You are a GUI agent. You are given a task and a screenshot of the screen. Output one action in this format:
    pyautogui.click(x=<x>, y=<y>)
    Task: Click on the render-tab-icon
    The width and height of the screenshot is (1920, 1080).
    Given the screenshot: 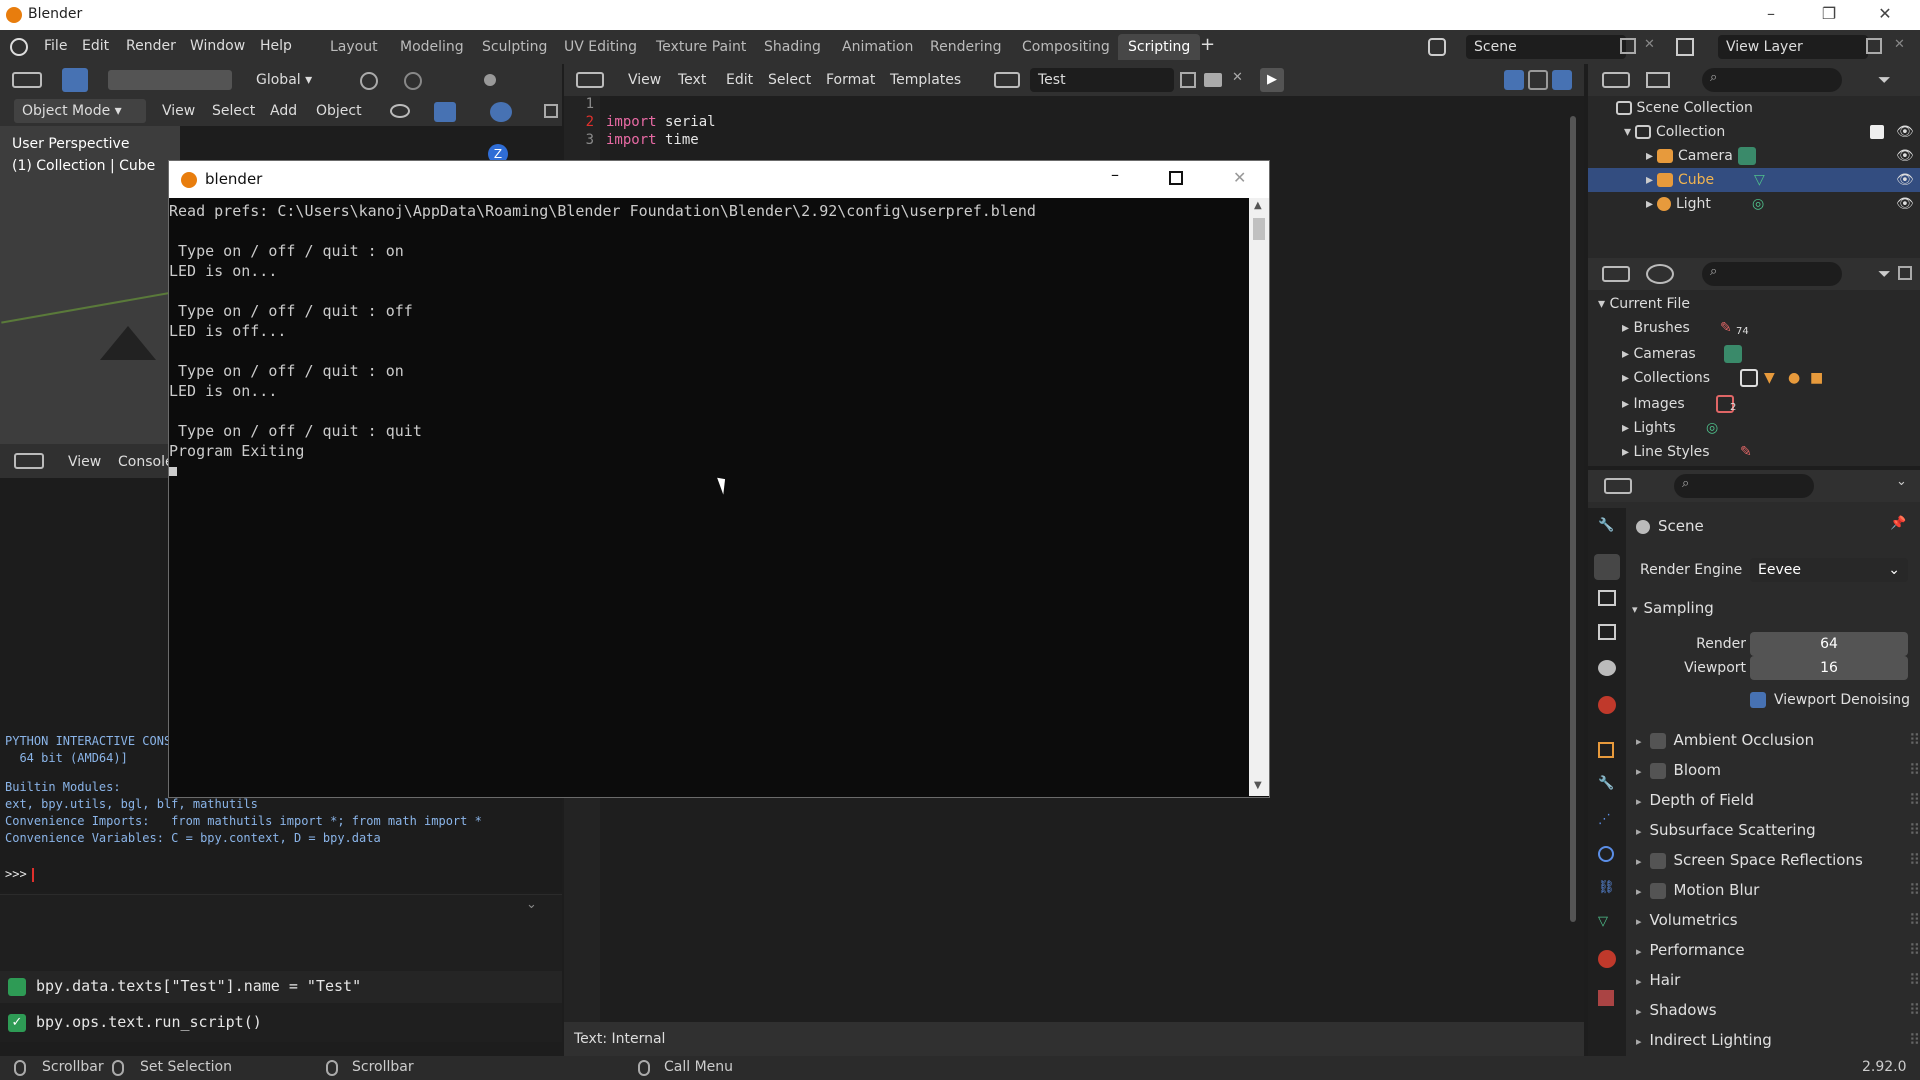 What is the action you would take?
    pyautogui.click(x=1607, y=567)
    